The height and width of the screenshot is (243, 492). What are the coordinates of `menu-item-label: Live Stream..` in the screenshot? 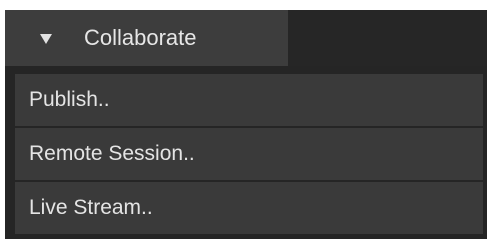 It's located at (91, 207).